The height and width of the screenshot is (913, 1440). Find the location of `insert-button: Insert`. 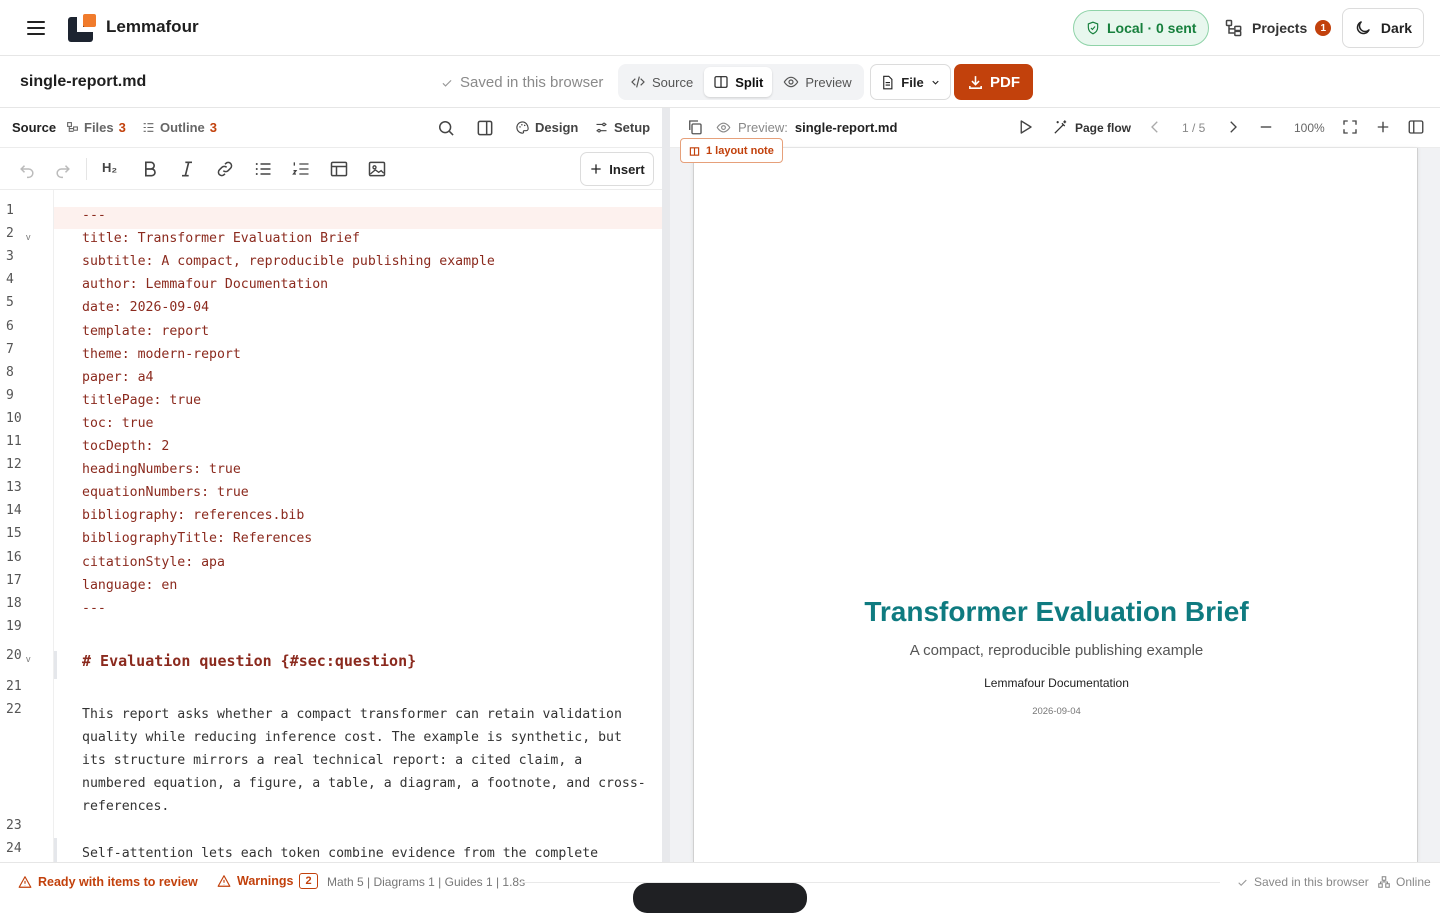

insert-button: Insert is located at coordinates (617, 169).